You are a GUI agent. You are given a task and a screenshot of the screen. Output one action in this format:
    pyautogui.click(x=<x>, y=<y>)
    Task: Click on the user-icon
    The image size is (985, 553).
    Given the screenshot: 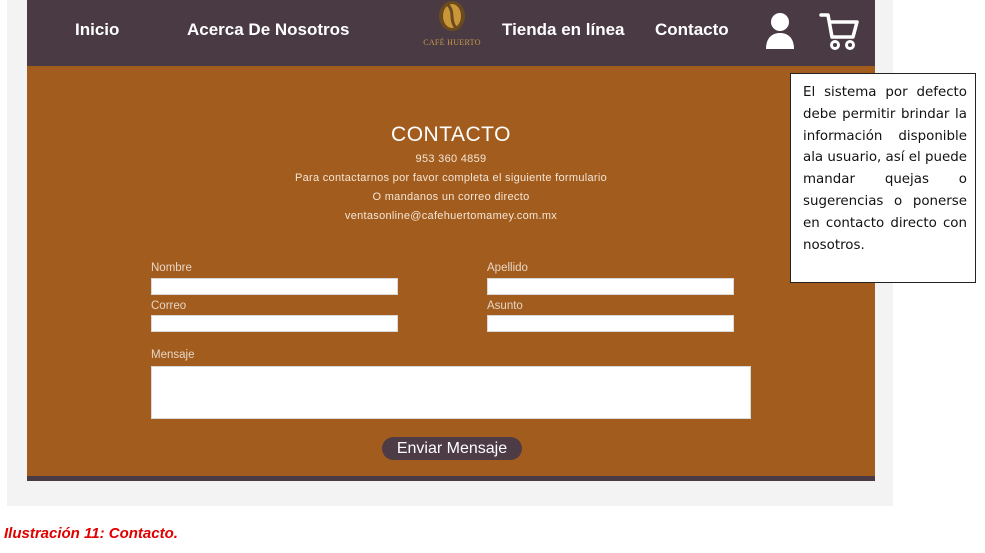 What is the action you would take?
    pyautogui.click(x=780, y=31)
    